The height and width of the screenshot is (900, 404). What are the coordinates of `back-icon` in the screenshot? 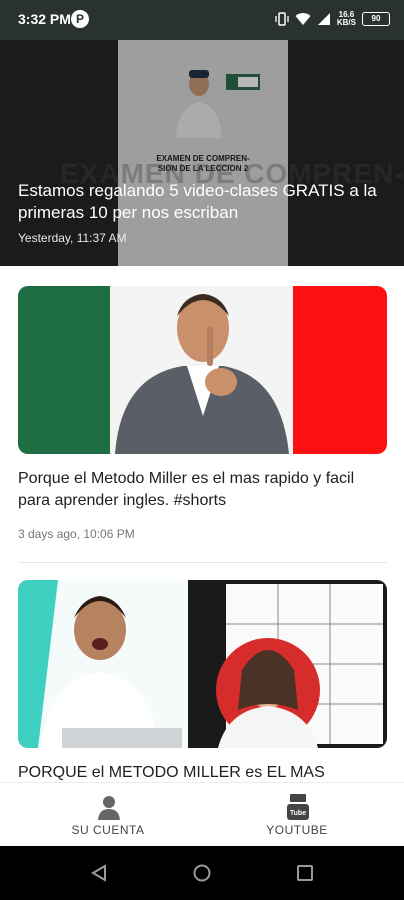 It's located at (99, 873).